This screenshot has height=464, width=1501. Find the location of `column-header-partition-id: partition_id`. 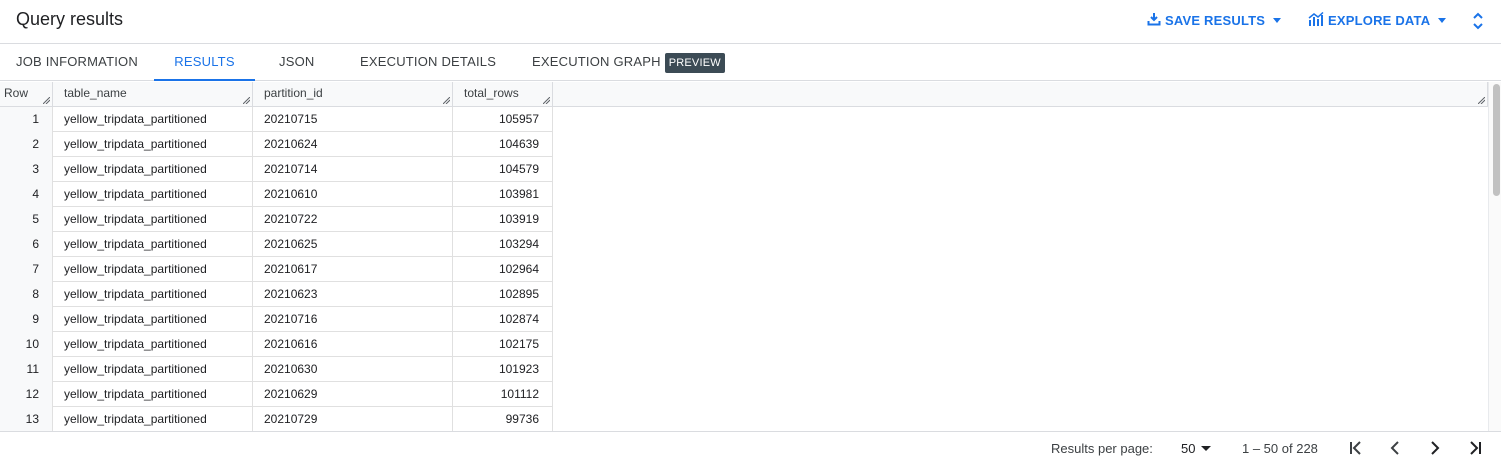

column-header-partition-id: partition_id is located at coordinates (353, 94).